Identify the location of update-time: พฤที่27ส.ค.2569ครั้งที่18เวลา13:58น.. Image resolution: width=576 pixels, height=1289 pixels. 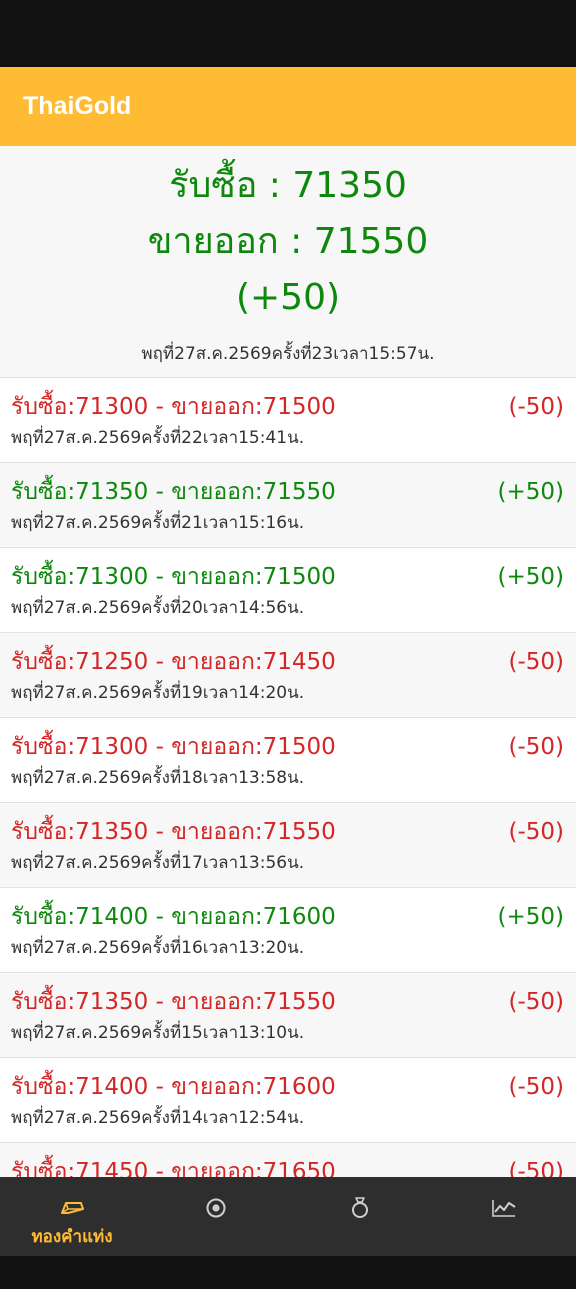
(158, 778).